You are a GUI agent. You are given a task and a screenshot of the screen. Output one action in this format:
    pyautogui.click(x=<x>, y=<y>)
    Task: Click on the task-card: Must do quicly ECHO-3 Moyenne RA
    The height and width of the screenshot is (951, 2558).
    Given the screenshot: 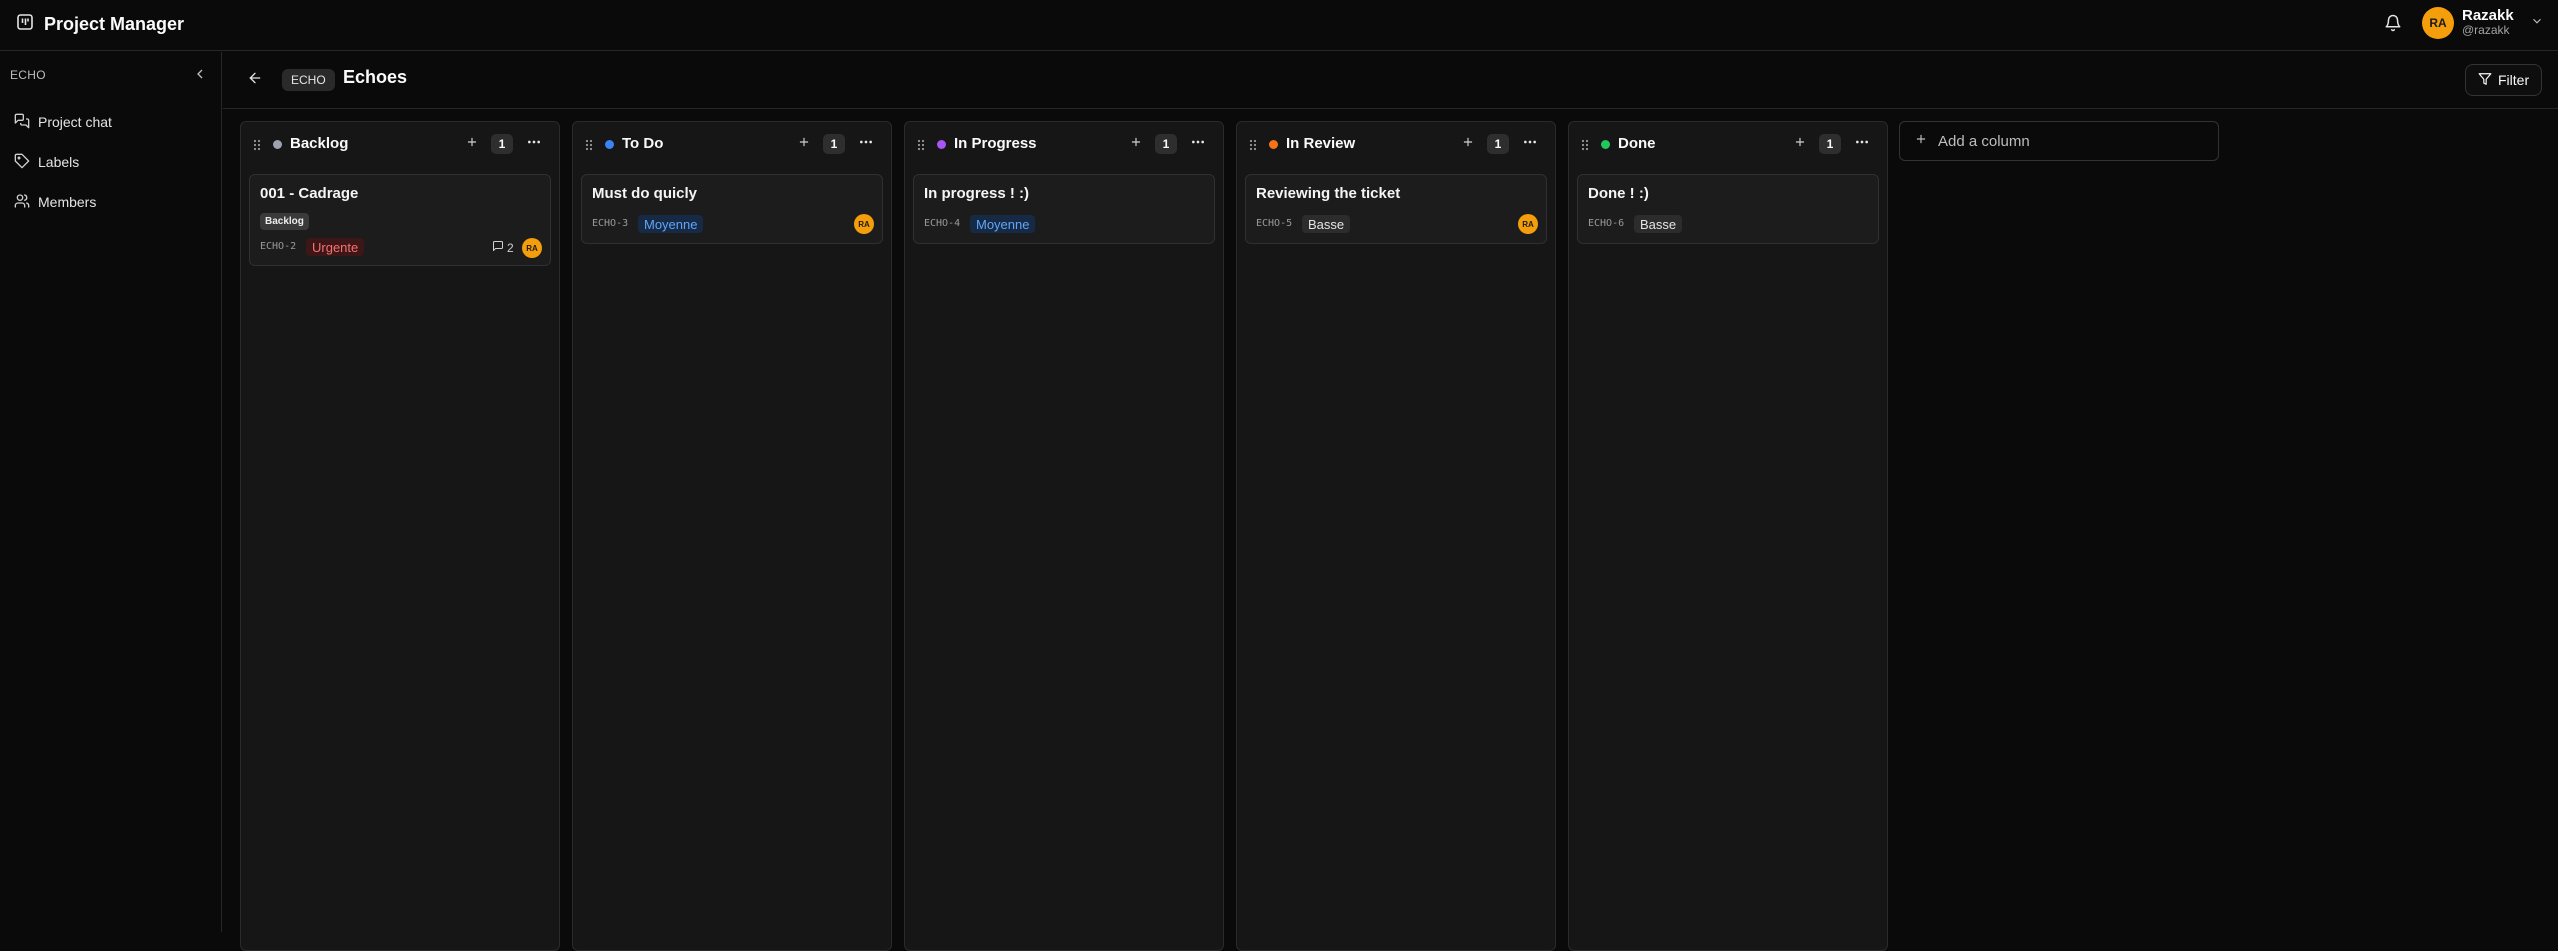 What is the action you would take?
    pyautogui.click(x=732, y=209)
    